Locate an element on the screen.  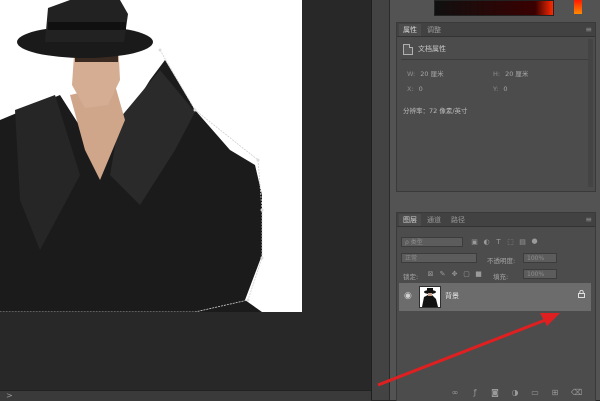
fill-label: 填充: is located at coordinates (501, 277).